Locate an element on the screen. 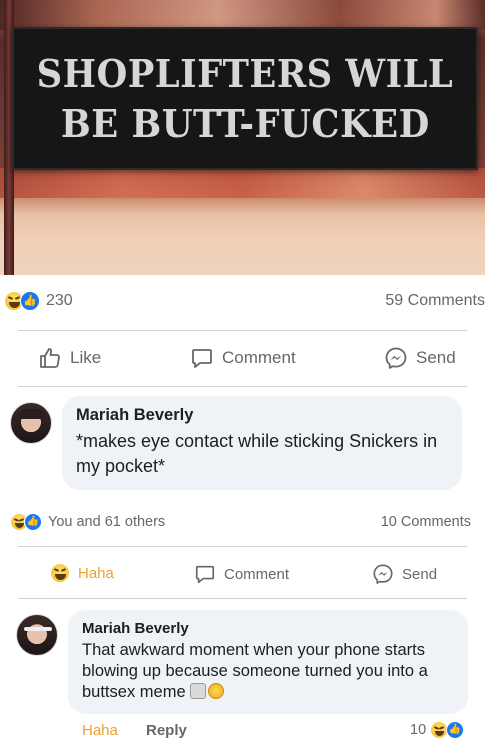  haha-button: Haha is located at coordinates (82, 573).